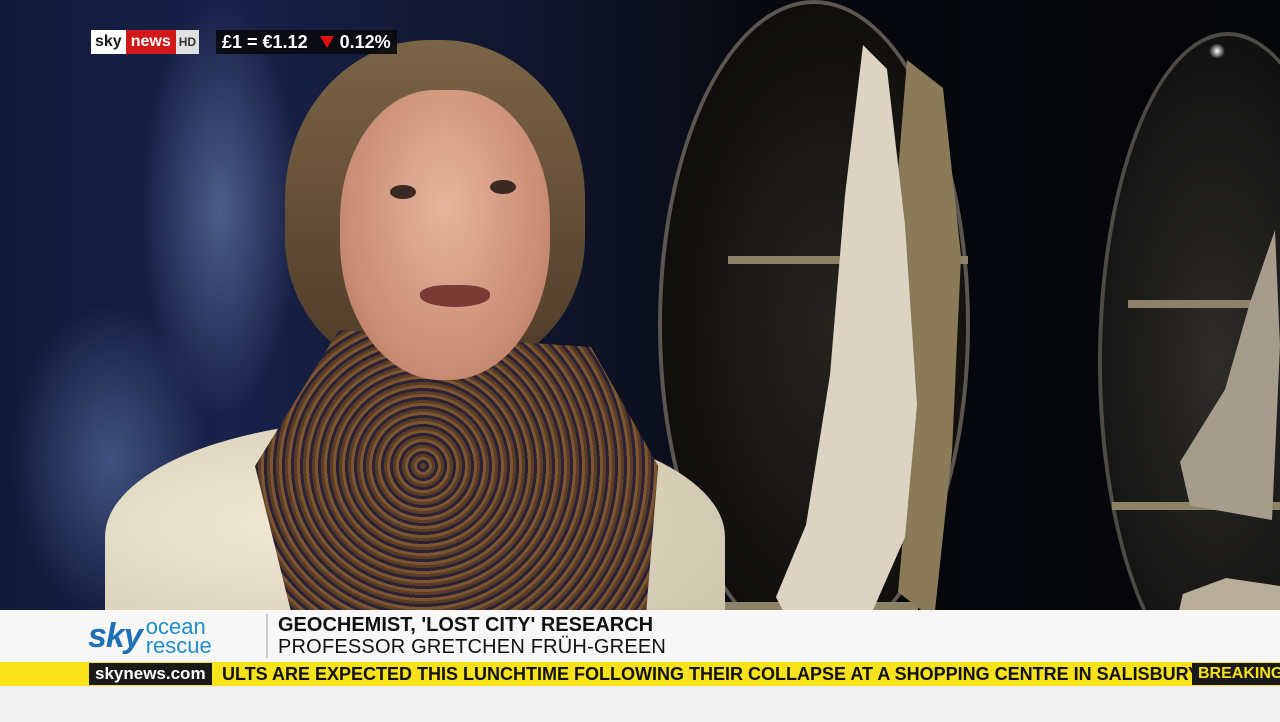 This screenshot has width=1280, height=722. I want to click on sky-ocean-rescue-logo: sky ocean rescue, so click(178, 636).